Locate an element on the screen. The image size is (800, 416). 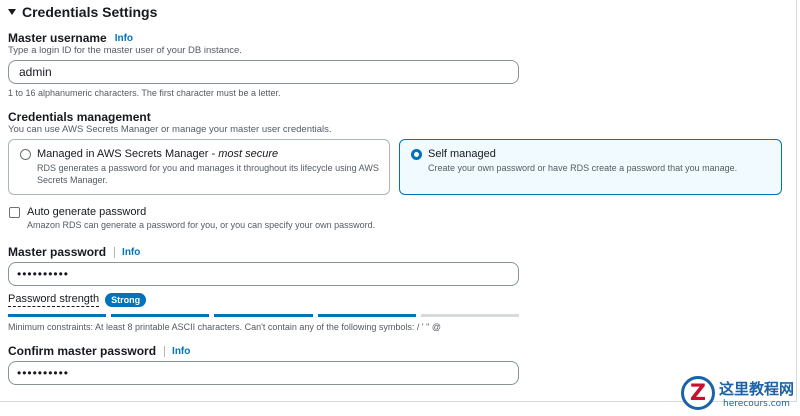
watermark-z-icon: Z is located at coordinates (697, 393).